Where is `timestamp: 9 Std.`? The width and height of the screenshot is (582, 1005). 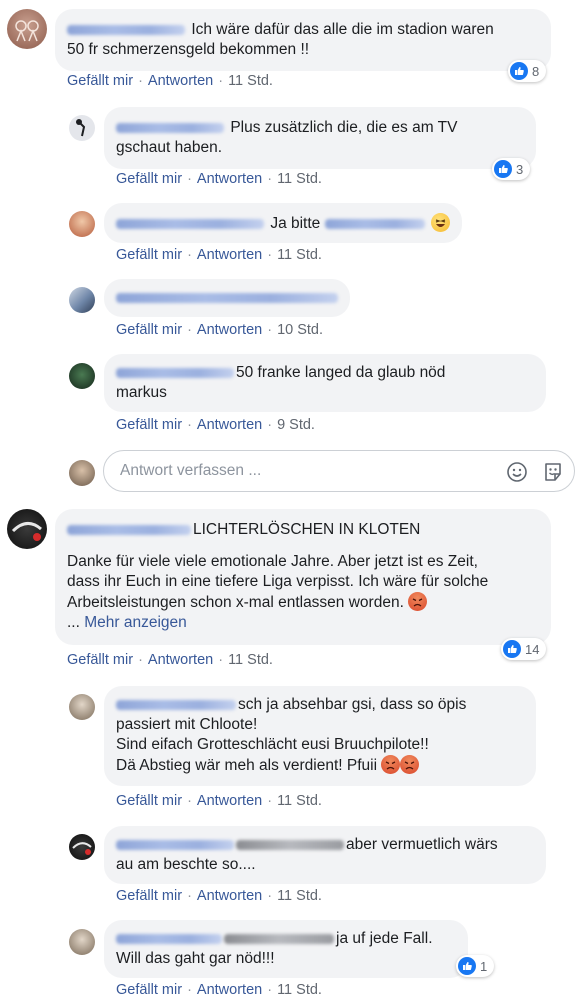 timestamp: 9 Std. is located at coordinates (296, 425).